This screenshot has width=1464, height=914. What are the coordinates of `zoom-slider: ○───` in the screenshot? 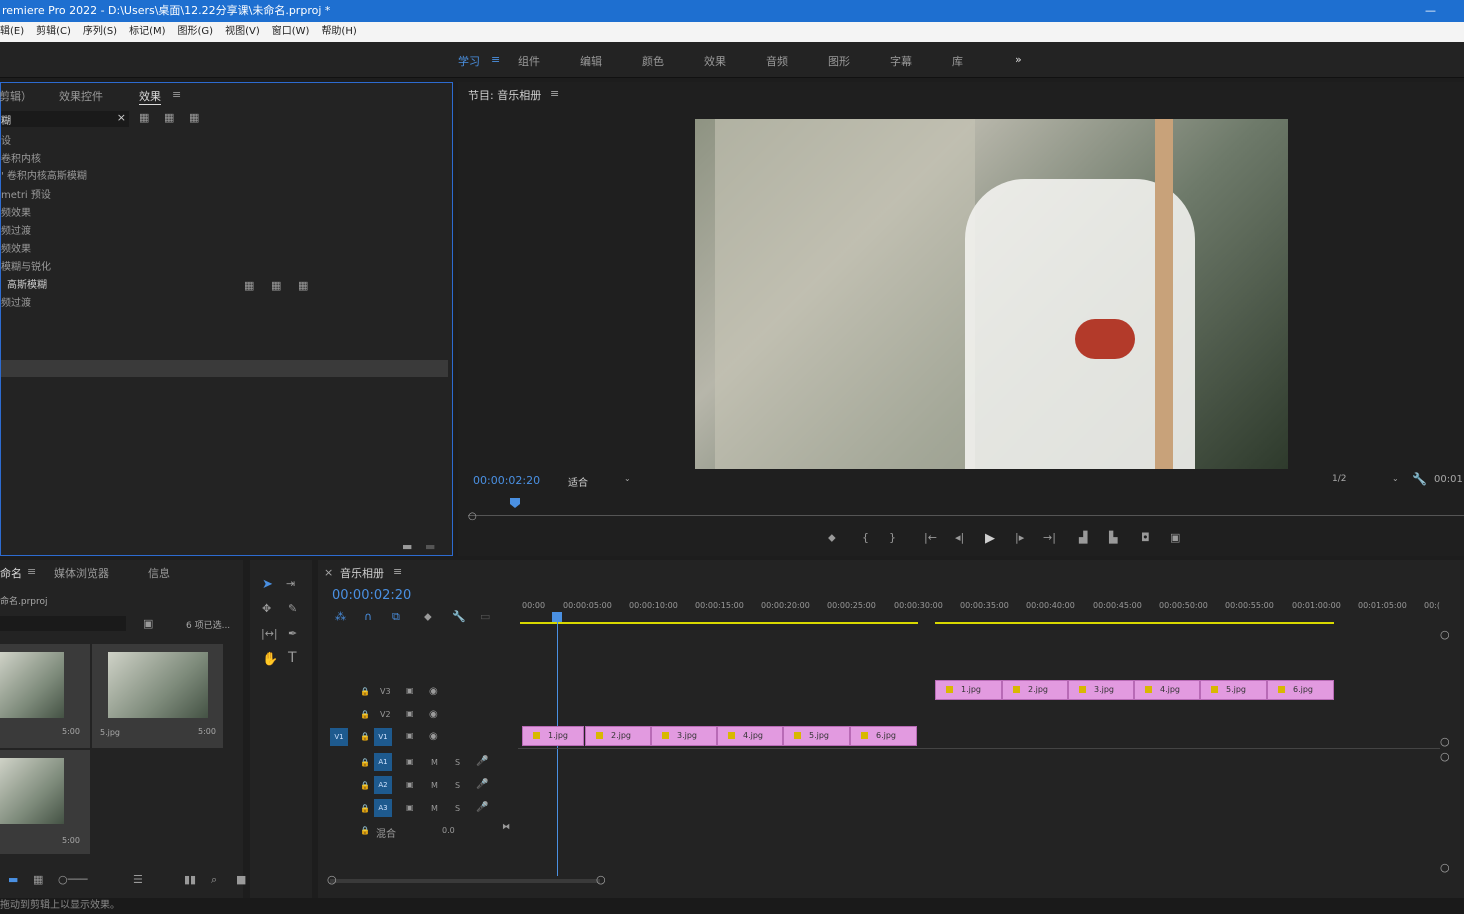 It's located at (72, 879).